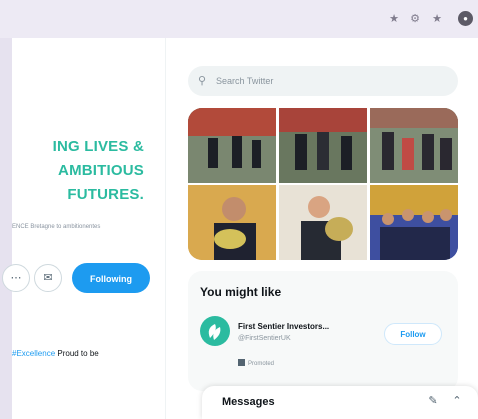 This screenshot has width=478, height=419. I want to click on banner-line-3: FUTURES., so click(105, 194).